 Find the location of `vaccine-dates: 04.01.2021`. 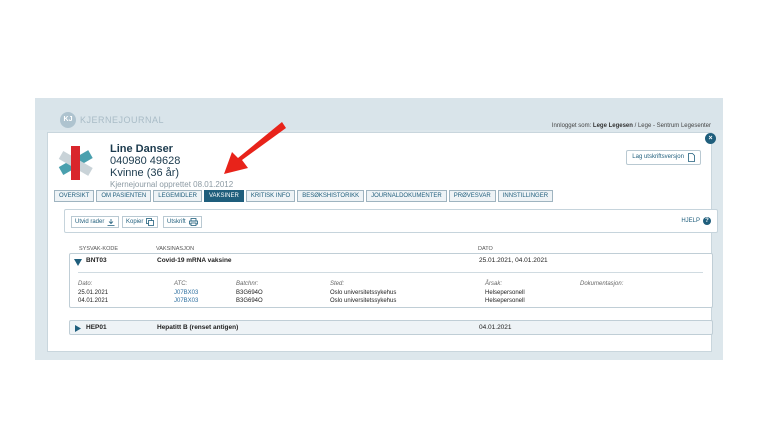

vaccine-dates: 04.01.2021 is located at coordinates (495, 327).